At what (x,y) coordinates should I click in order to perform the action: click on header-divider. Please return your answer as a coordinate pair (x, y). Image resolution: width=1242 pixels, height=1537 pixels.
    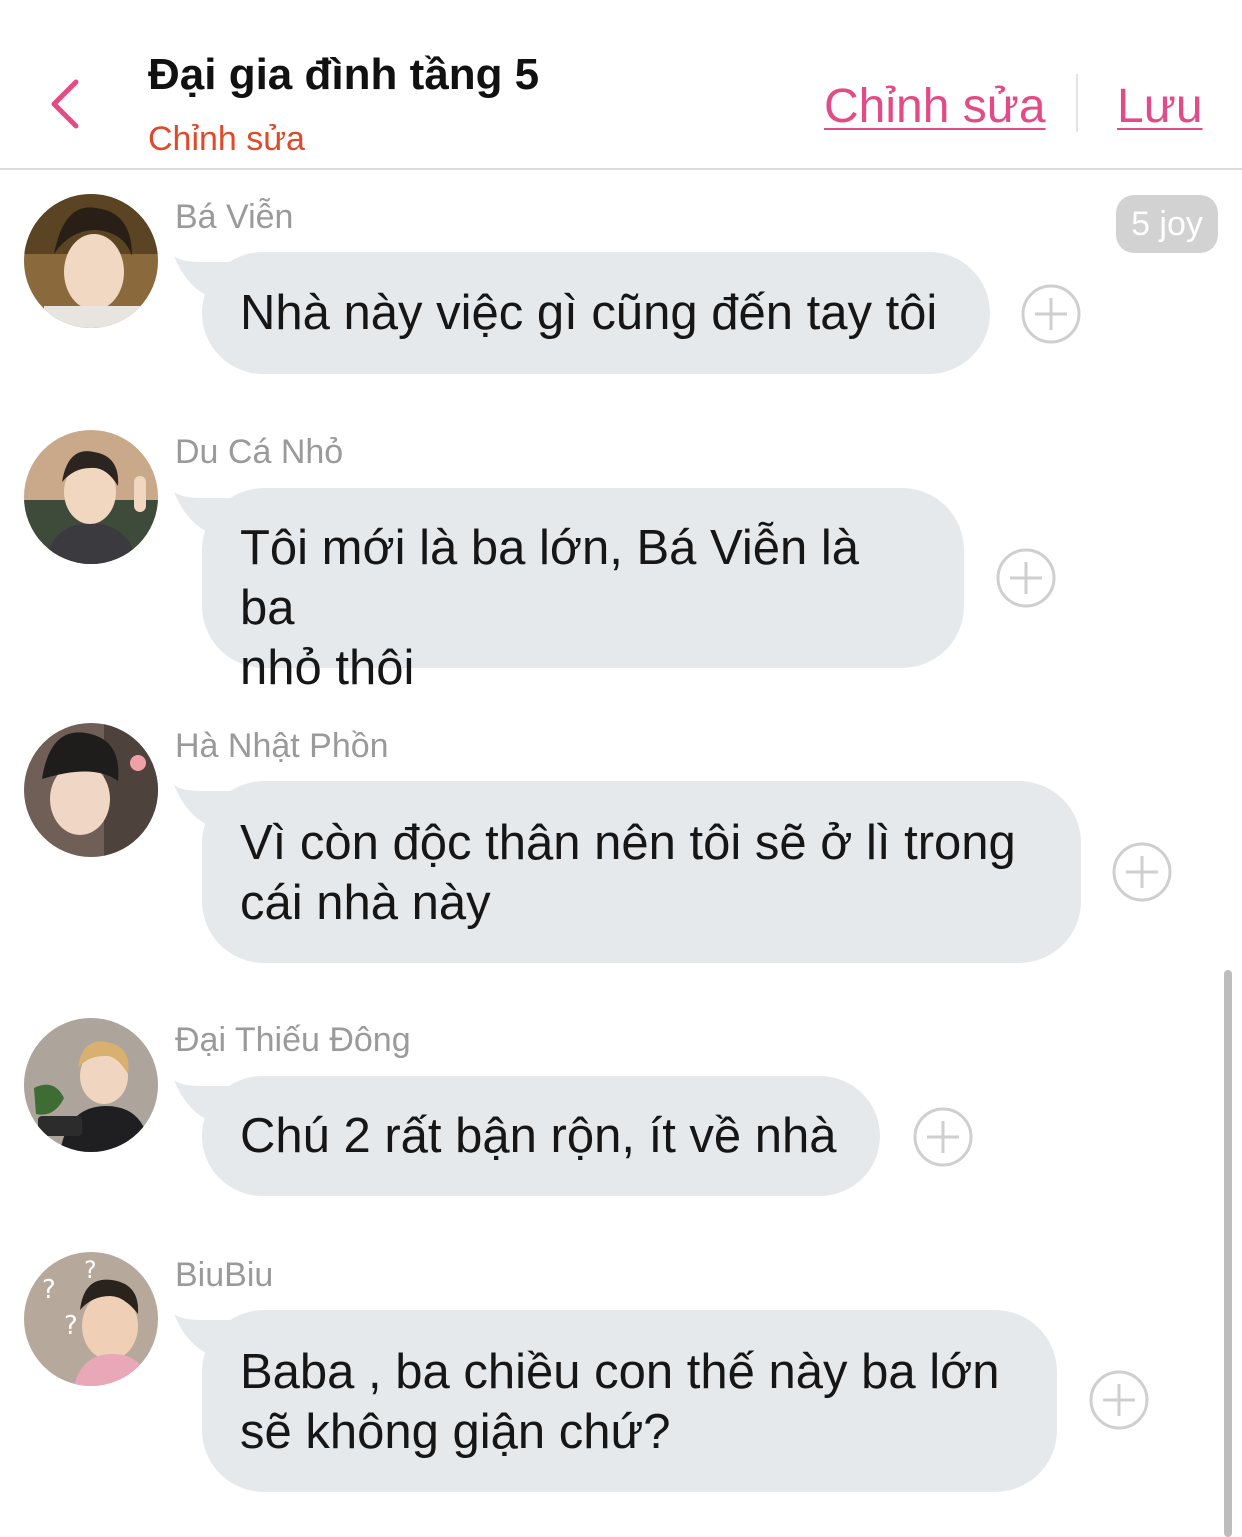
    Looking at the image, I should click on (1077, 103).